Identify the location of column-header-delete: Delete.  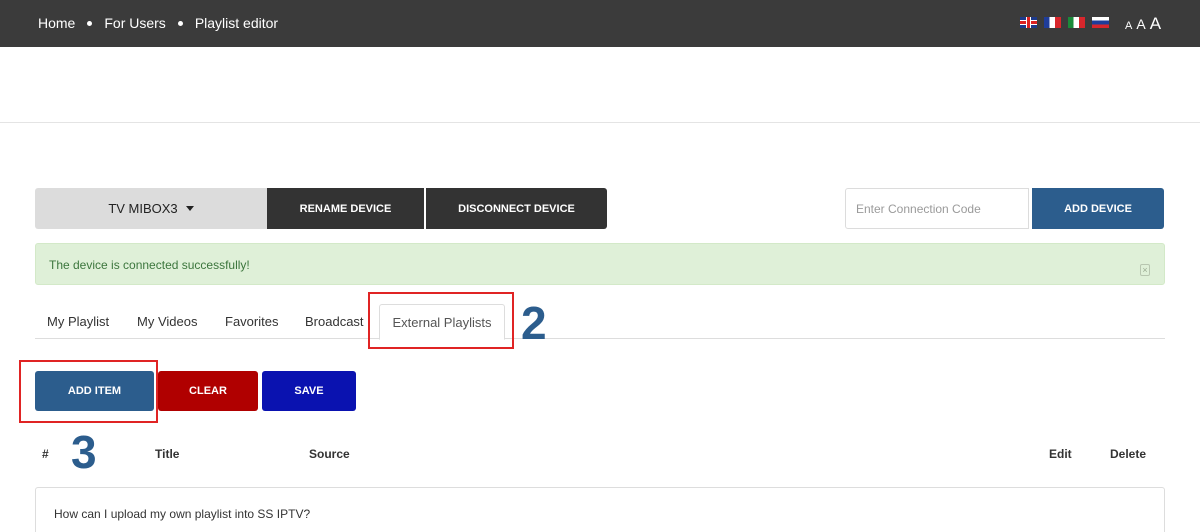
(1128, 454).